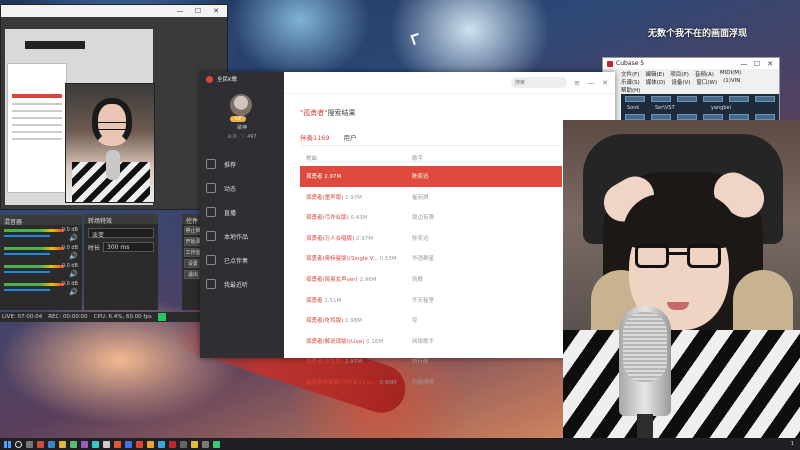  Describe the element at coordinates (577, 83) in the screenshot. I see `menu-icon: ≡` at that location.